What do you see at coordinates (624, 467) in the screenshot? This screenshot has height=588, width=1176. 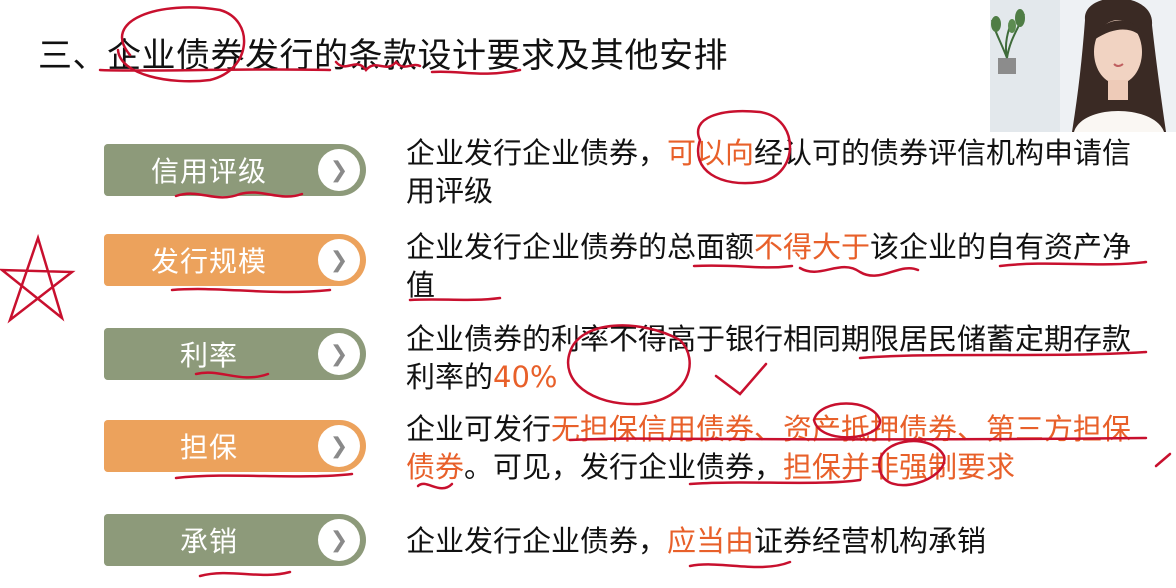 I see `description-text: 。可见，发行企业债券，` at bounding box center [624, 467].